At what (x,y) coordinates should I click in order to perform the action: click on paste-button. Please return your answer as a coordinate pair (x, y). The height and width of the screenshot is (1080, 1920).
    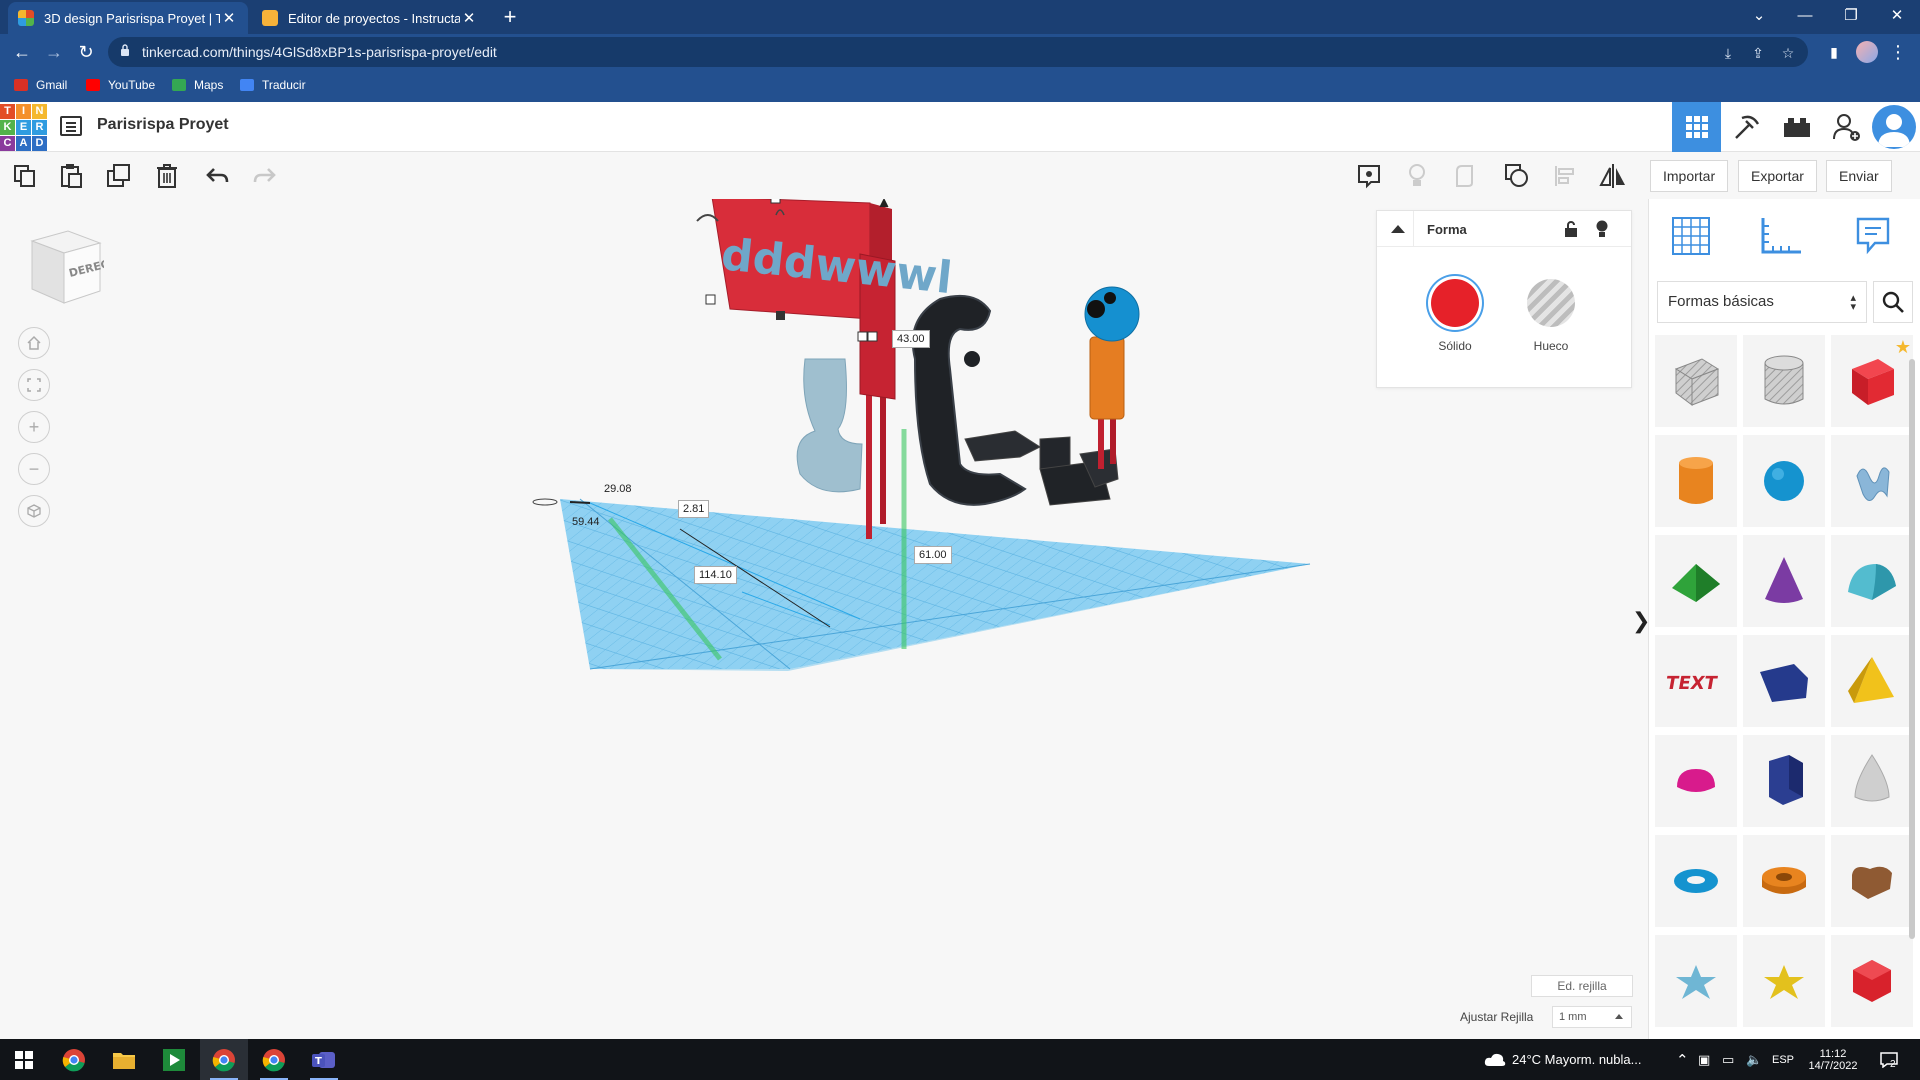
    Looking at the image, I should click on (71, 176).